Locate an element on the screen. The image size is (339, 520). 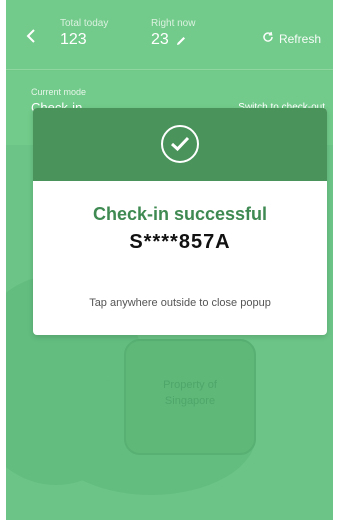
check-circle-icon is located at coordinates (180, 144).